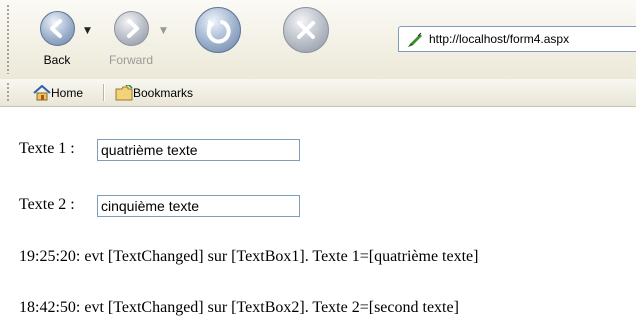 Image resolution: width=636 pixels, height=324 pixels. I want to click on texte2-input: cinquième texte, so click(198, 206).